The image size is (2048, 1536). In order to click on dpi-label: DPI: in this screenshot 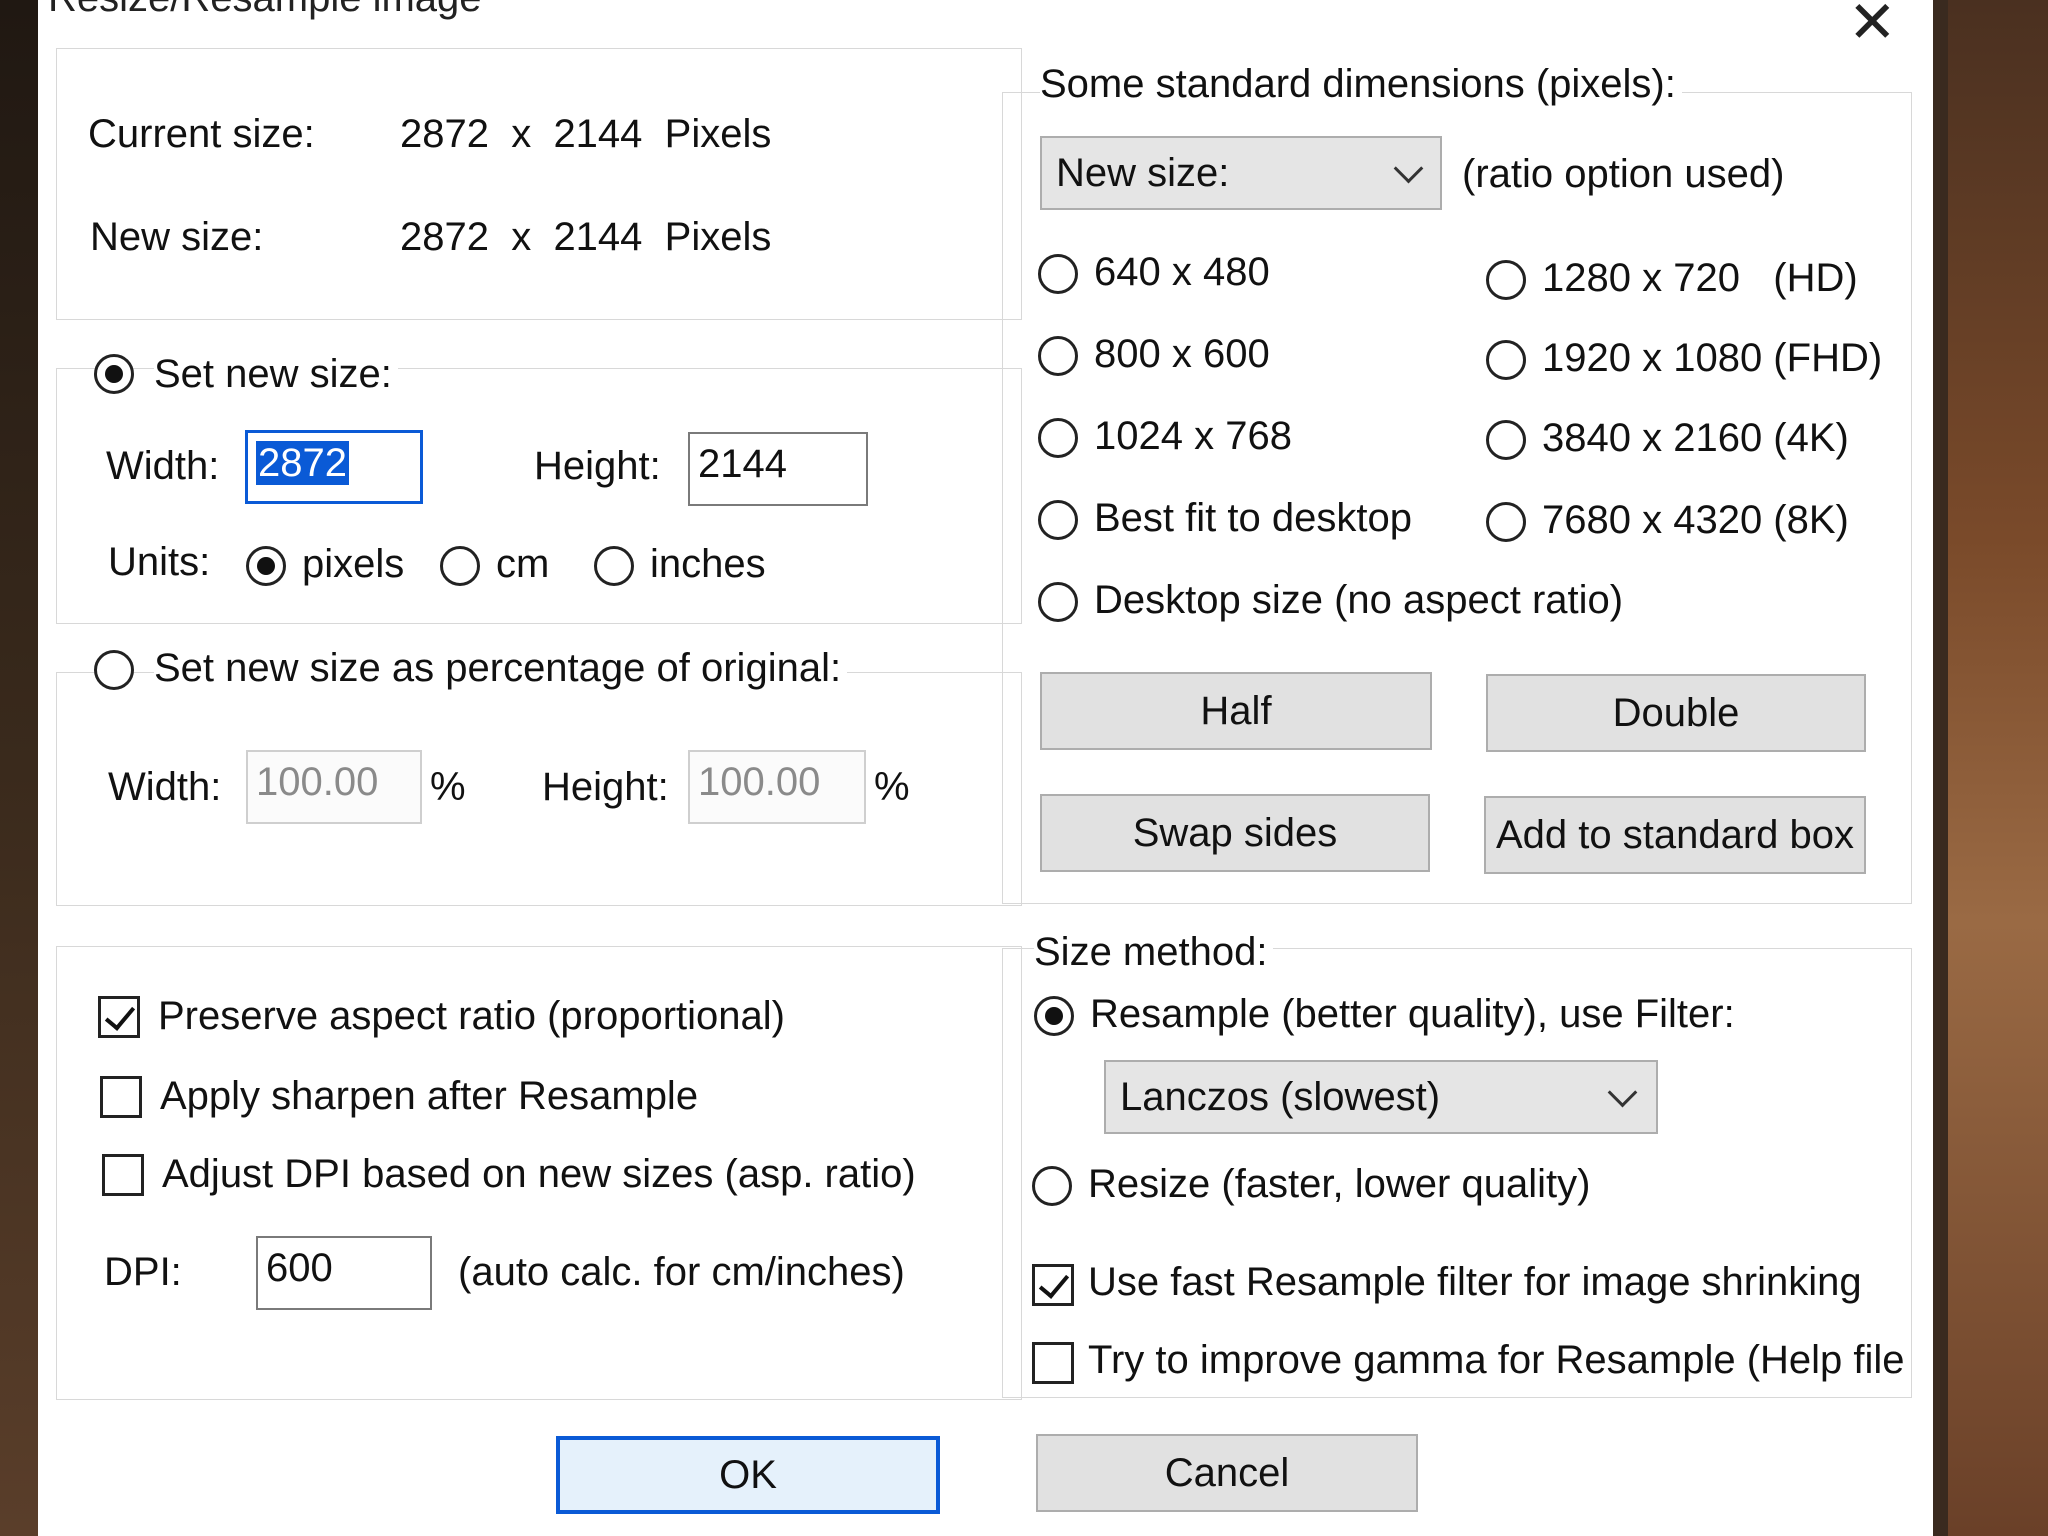, I will do `click(143, 1272)`.